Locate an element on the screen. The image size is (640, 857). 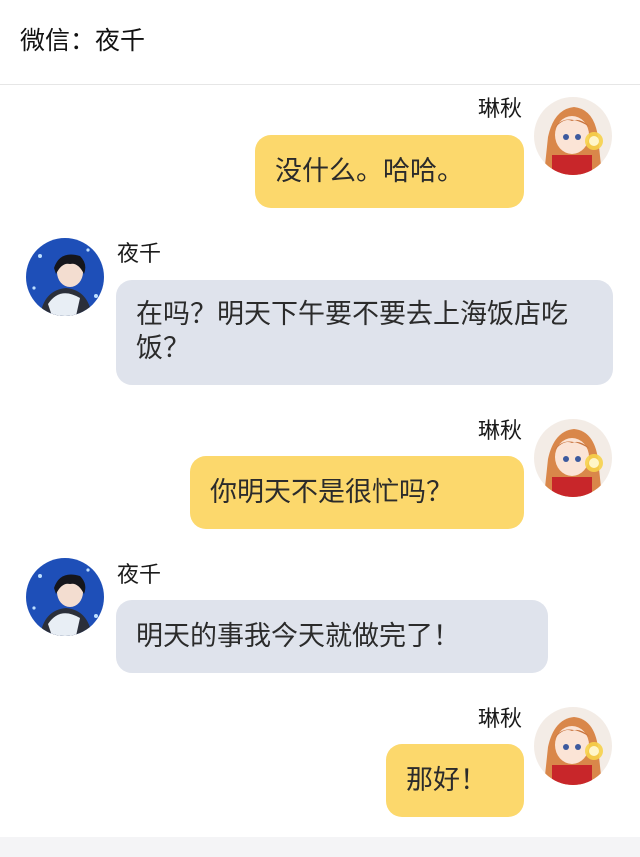
message-text: 在吗？明天下午要不要去上海饭店吃饭？ is located at coordinates (352, 331).